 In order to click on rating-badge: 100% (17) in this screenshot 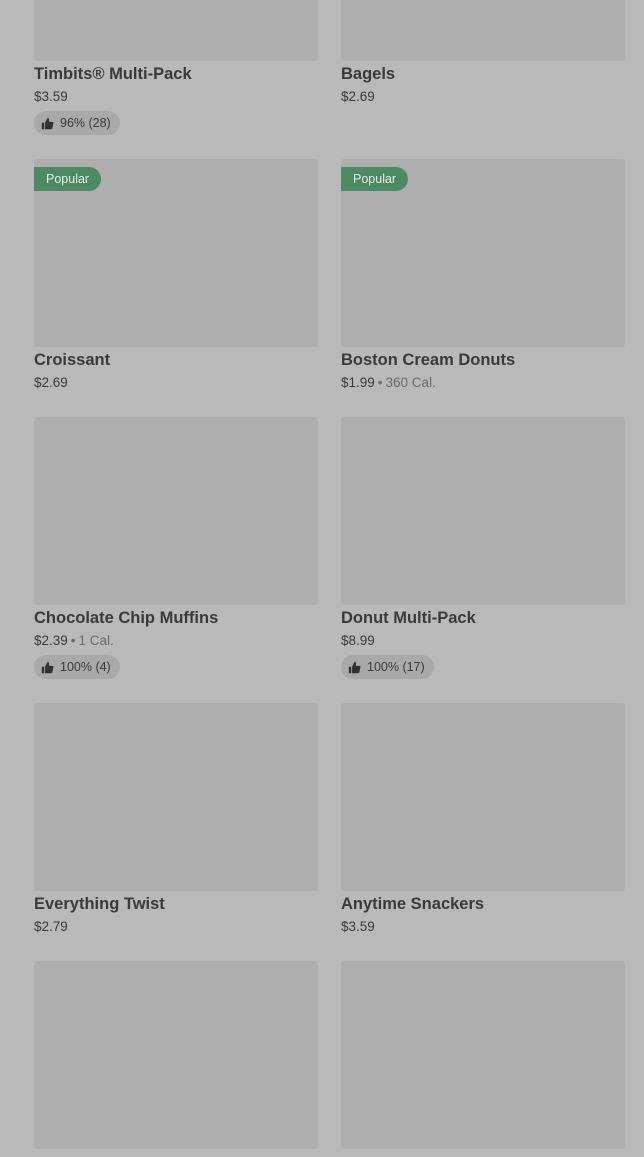, I will do `click(387, 667)`.